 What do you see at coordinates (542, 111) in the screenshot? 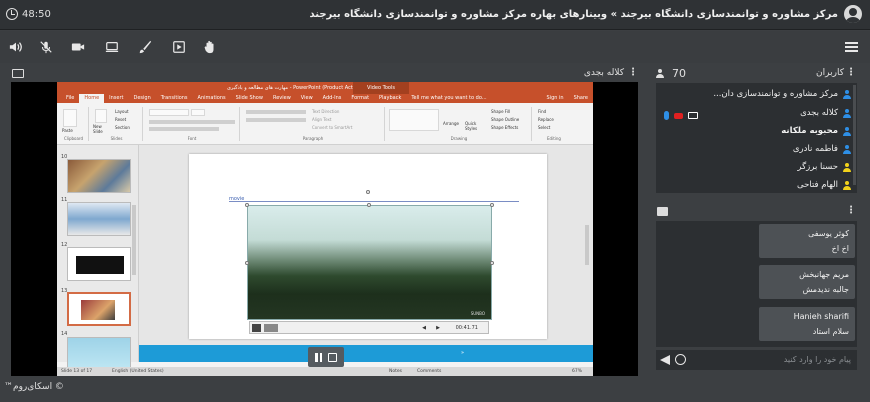
I see `find-label: Find` at bounding box center [542, 111].